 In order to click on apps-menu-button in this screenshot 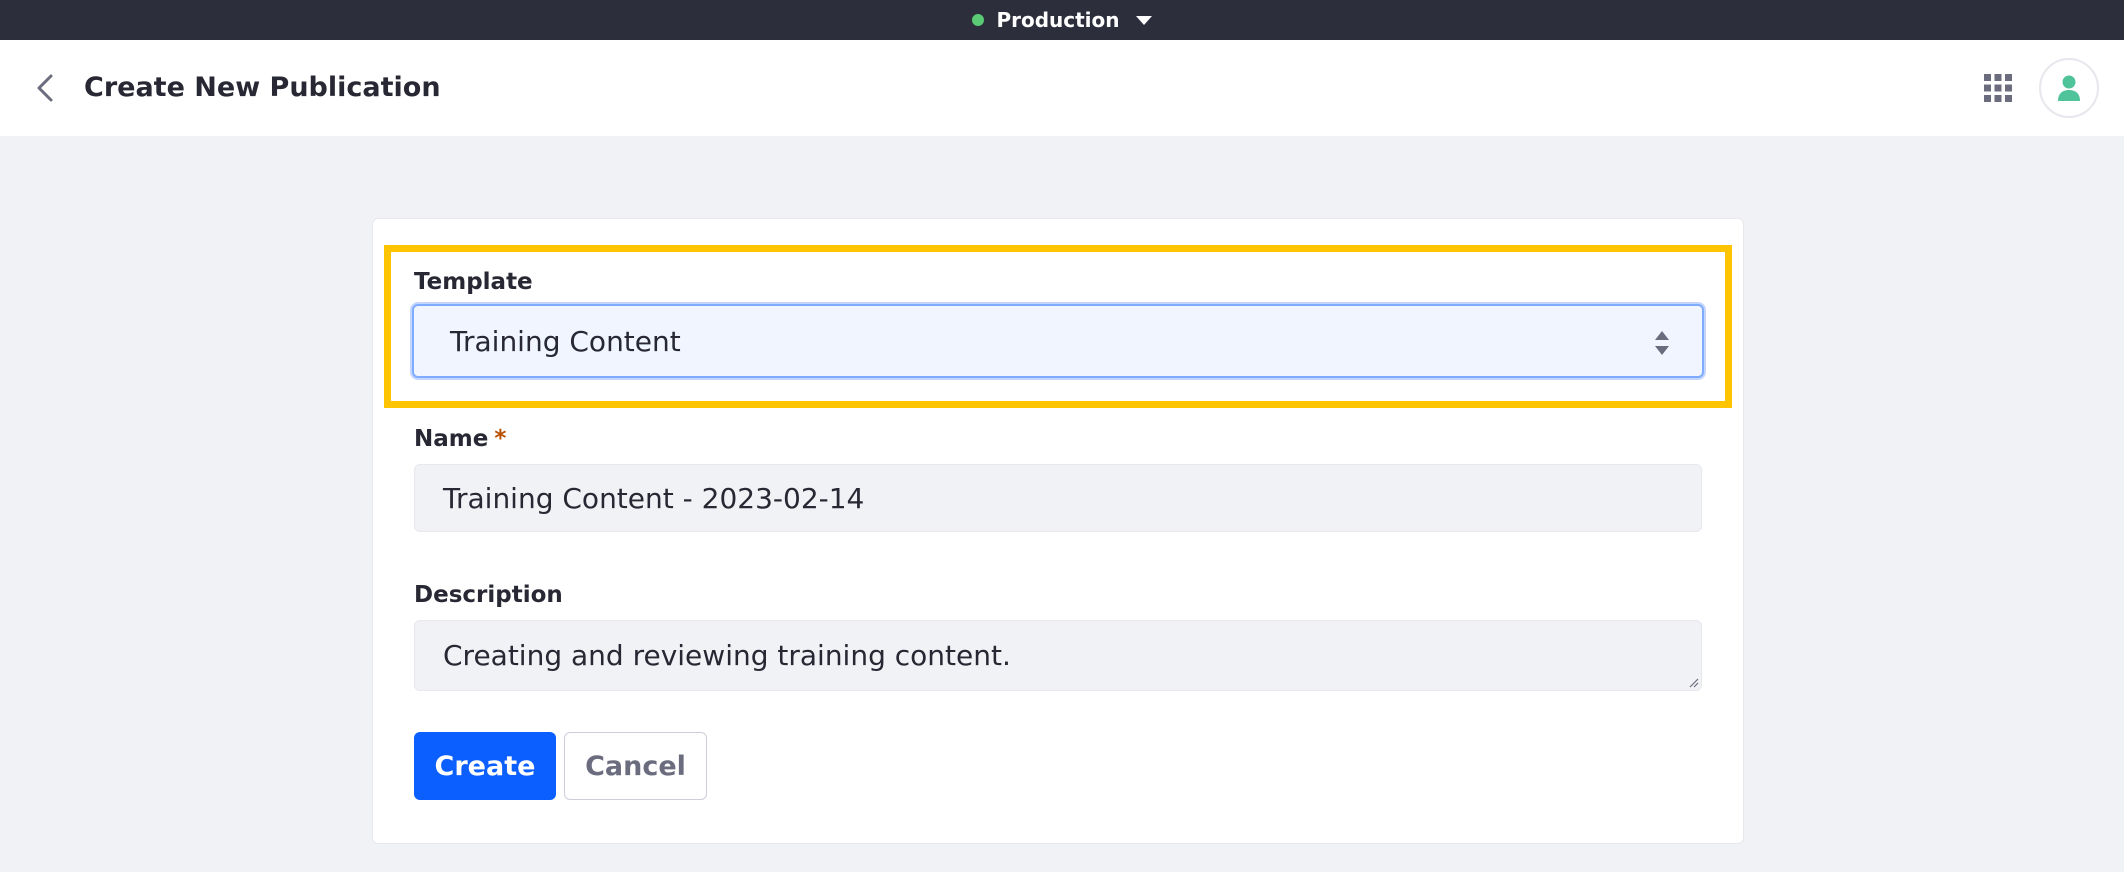, I will do `click(1998, 88)`.